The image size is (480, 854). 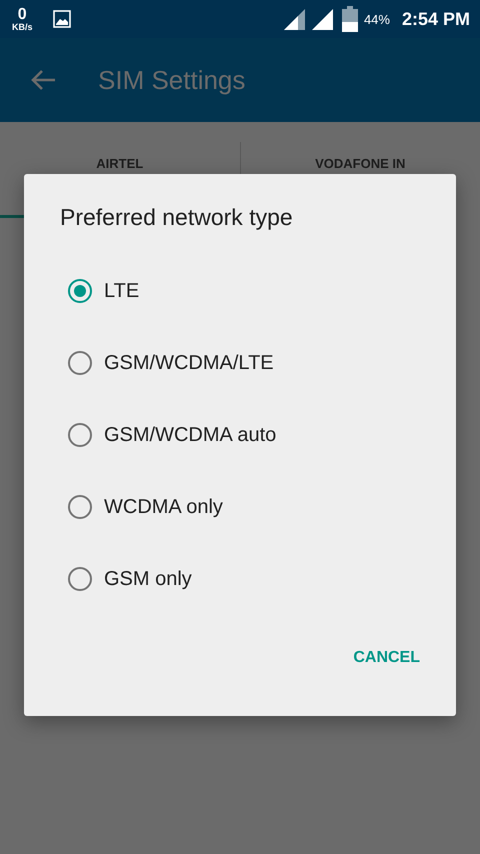 I want to click on radio-option: GSM/WCDMA auto, so click(x=240, y=435).